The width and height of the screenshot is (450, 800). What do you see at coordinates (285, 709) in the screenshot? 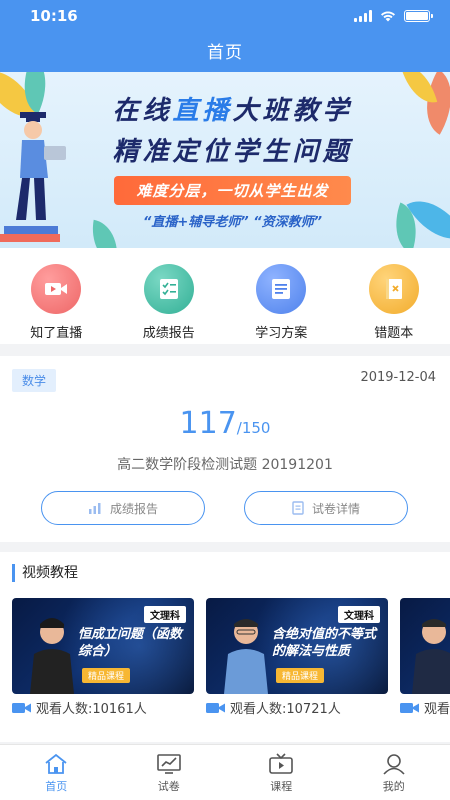
I see `video-views-text: 观看人数:10721人` at bounding box center [285, 709].